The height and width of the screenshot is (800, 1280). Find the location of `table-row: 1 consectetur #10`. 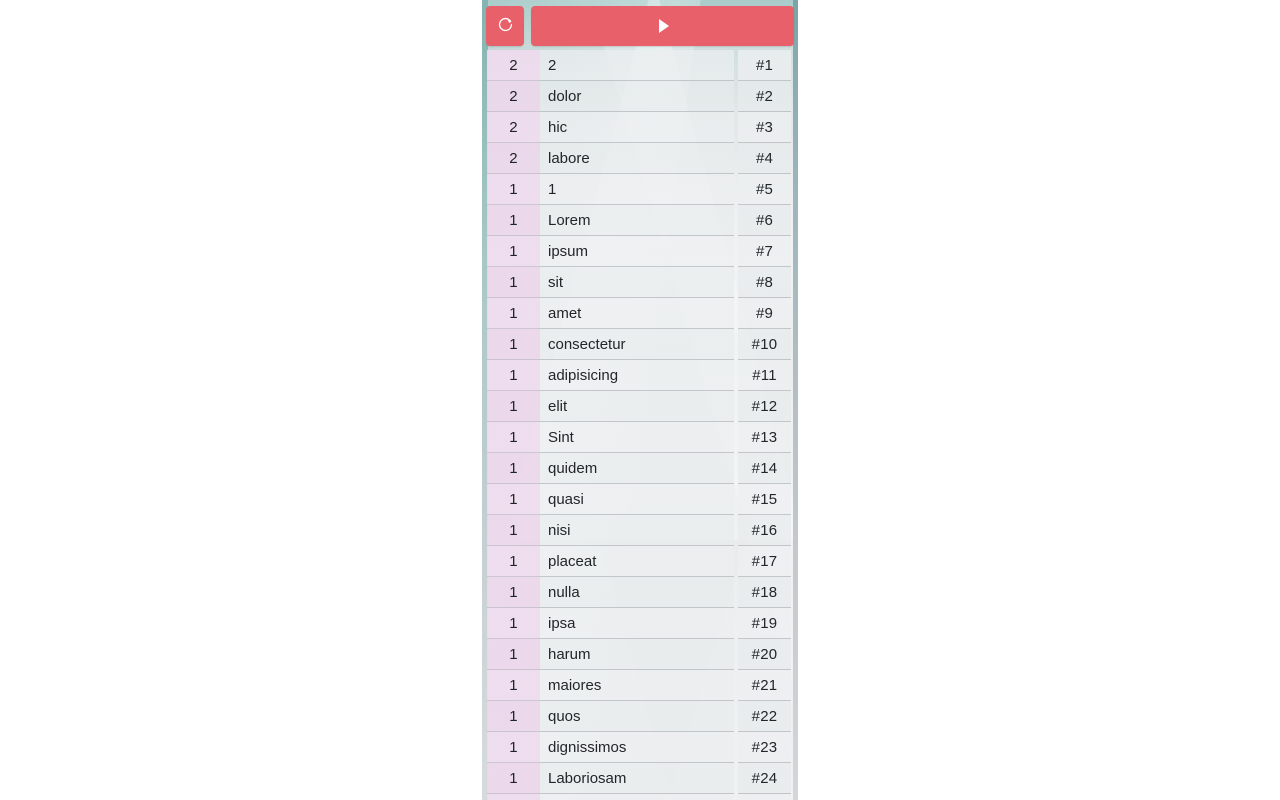

table-row: 1 consectetur #10 is located at coordinates (640, 344).